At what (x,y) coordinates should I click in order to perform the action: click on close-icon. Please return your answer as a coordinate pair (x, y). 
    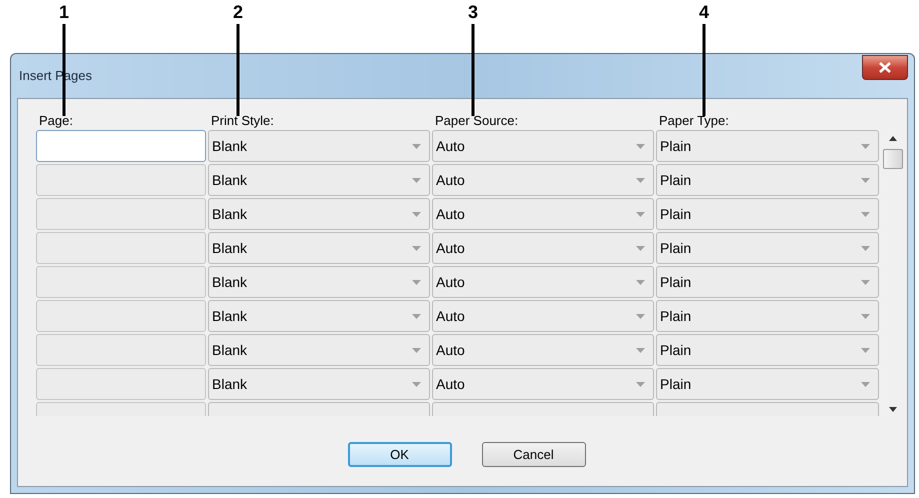
    Looking at the image, I should click on (885, 67).